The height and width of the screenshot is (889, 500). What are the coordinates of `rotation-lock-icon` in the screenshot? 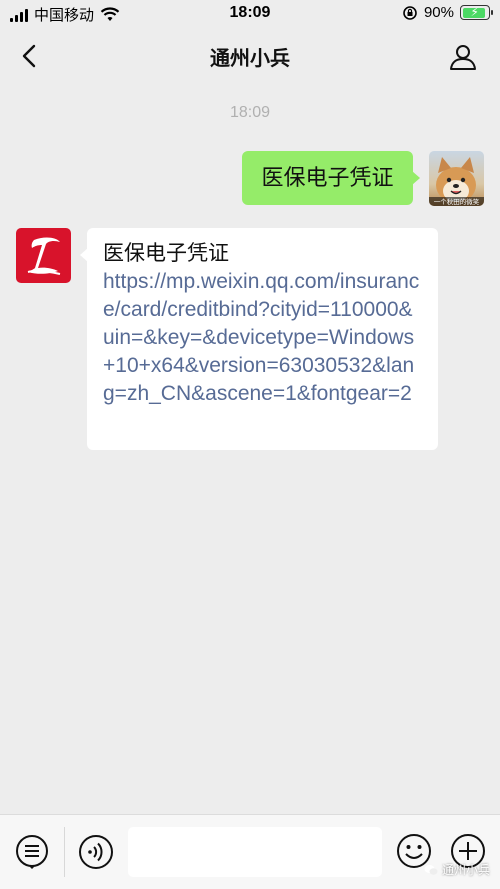 It's located at (410, 12).